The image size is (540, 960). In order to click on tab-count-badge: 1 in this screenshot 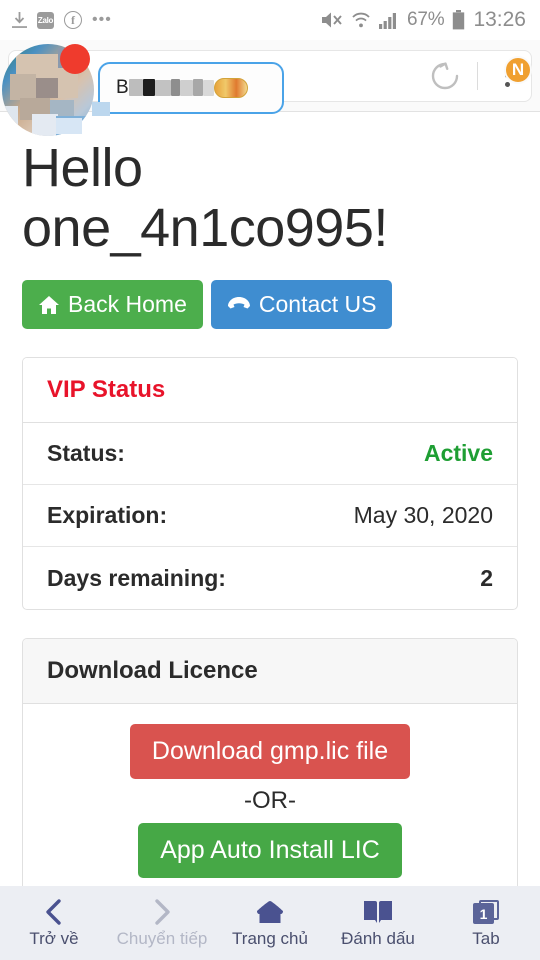, I will do `click(483, 913)`.